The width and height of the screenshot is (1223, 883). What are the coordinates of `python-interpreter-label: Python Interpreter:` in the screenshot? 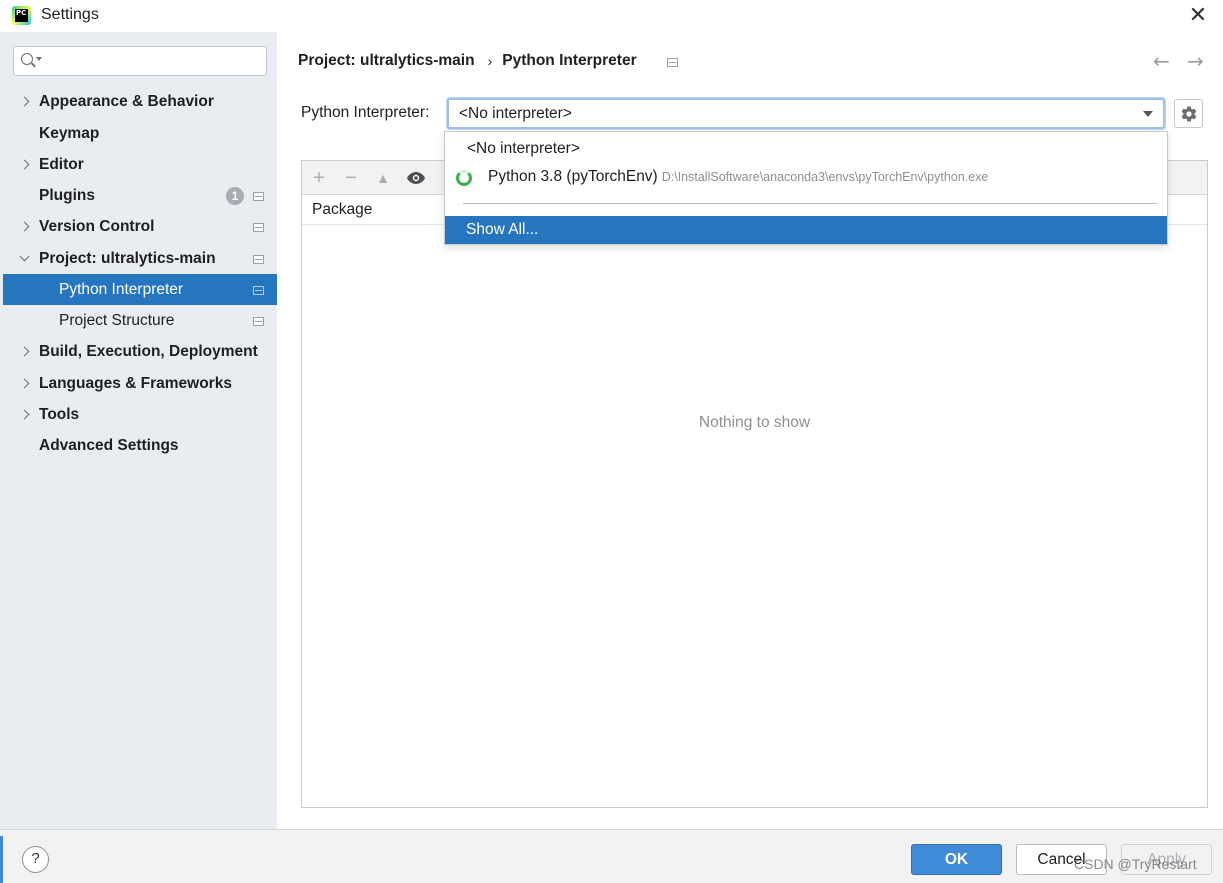 It's located at (365, 112).